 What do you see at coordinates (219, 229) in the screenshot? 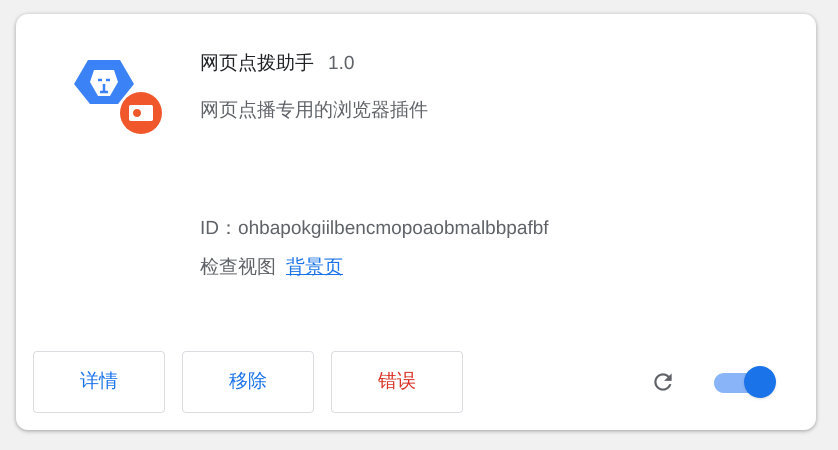
I see `id-label: ID：` at bounding box center [219, 229].